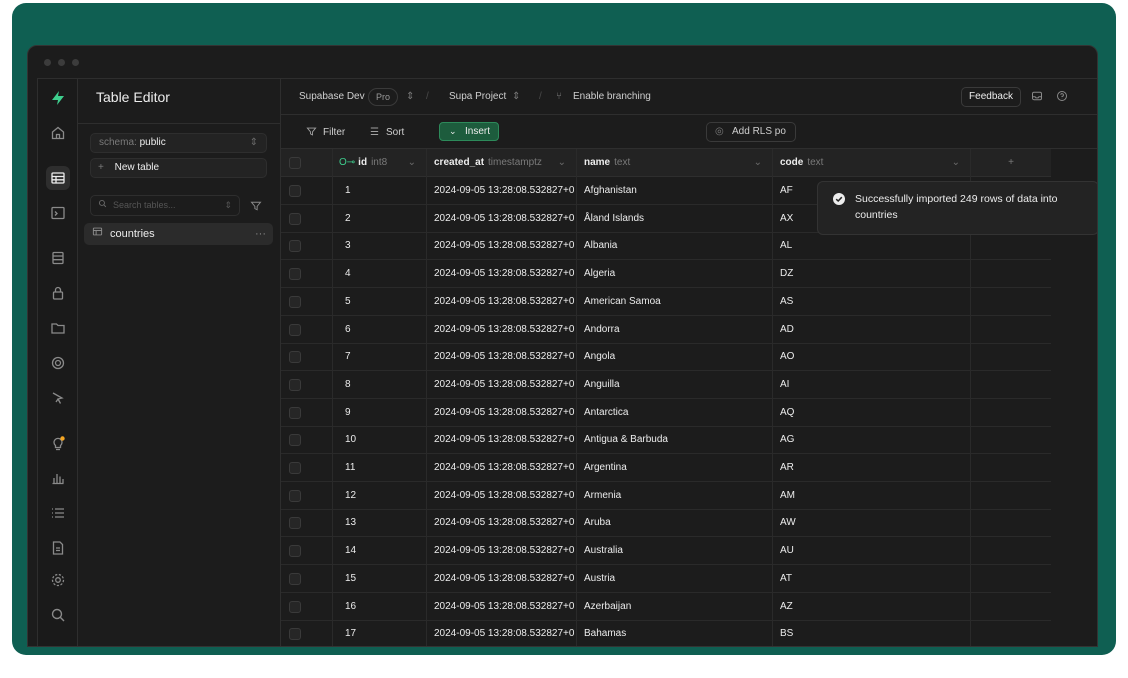  What do you see at coordinates (872, 606) in the screenshot?
I see `cell-code: AZ` at bounding box center [872, 606].